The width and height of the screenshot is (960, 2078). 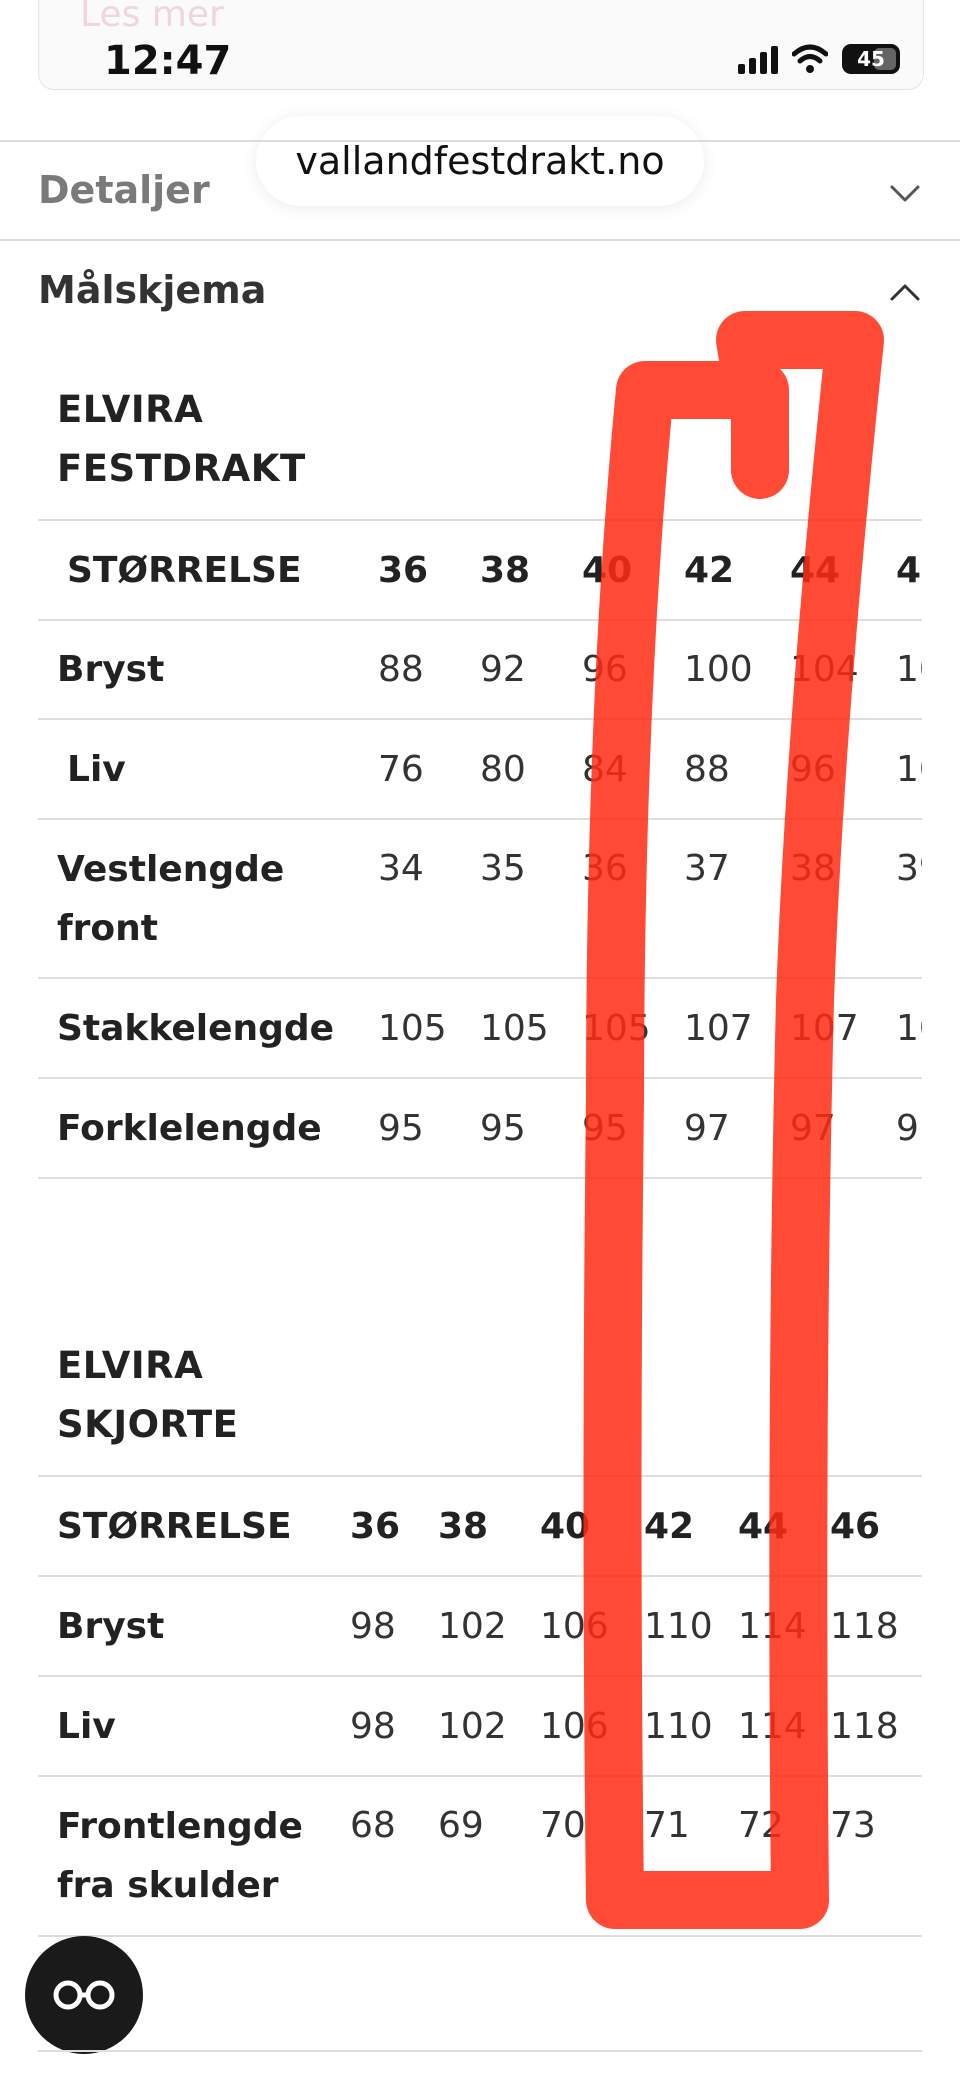 I want to click on reader-mode-button, so click(x=84, y=1995).